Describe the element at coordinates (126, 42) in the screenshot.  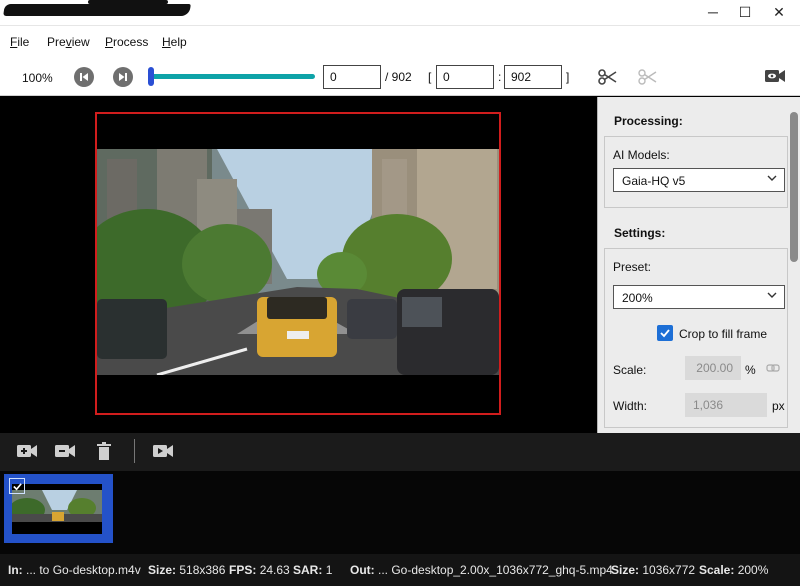
I see `menu-process: Process` at that location.